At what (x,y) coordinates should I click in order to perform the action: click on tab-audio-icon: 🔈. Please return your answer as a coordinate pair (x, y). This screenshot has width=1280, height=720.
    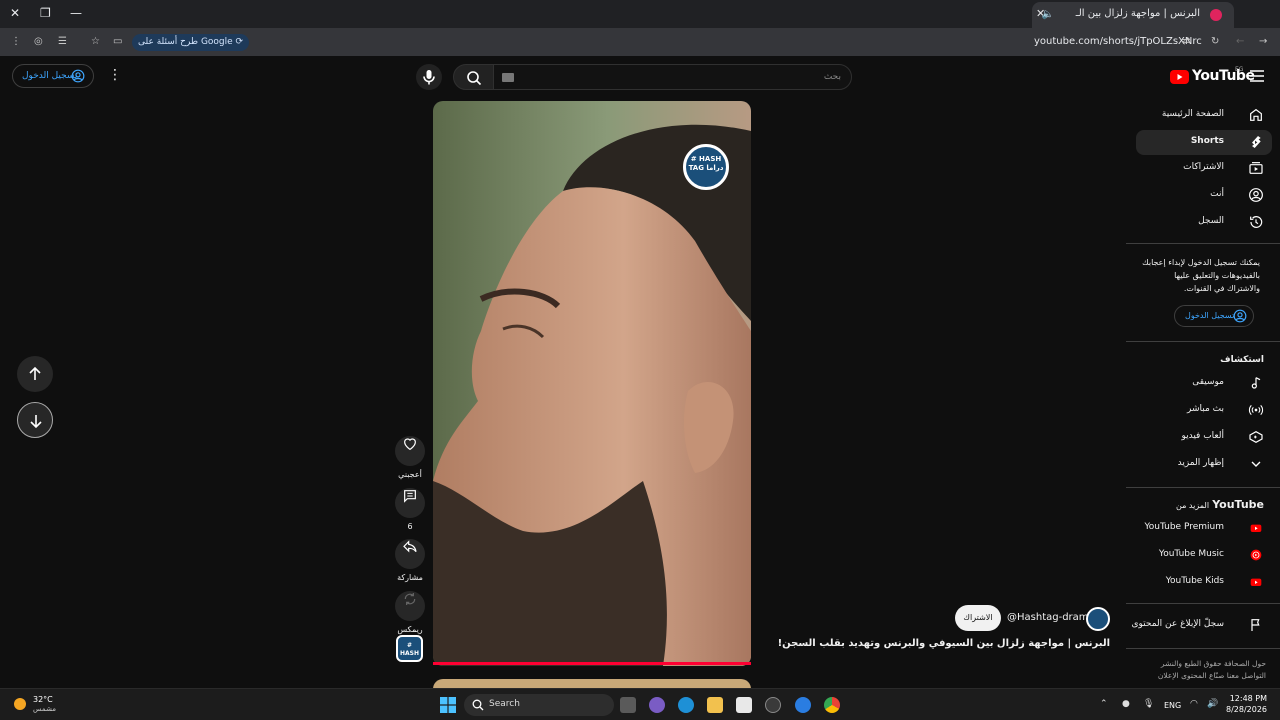
    Looking at the image, I should click on (1048, 14).